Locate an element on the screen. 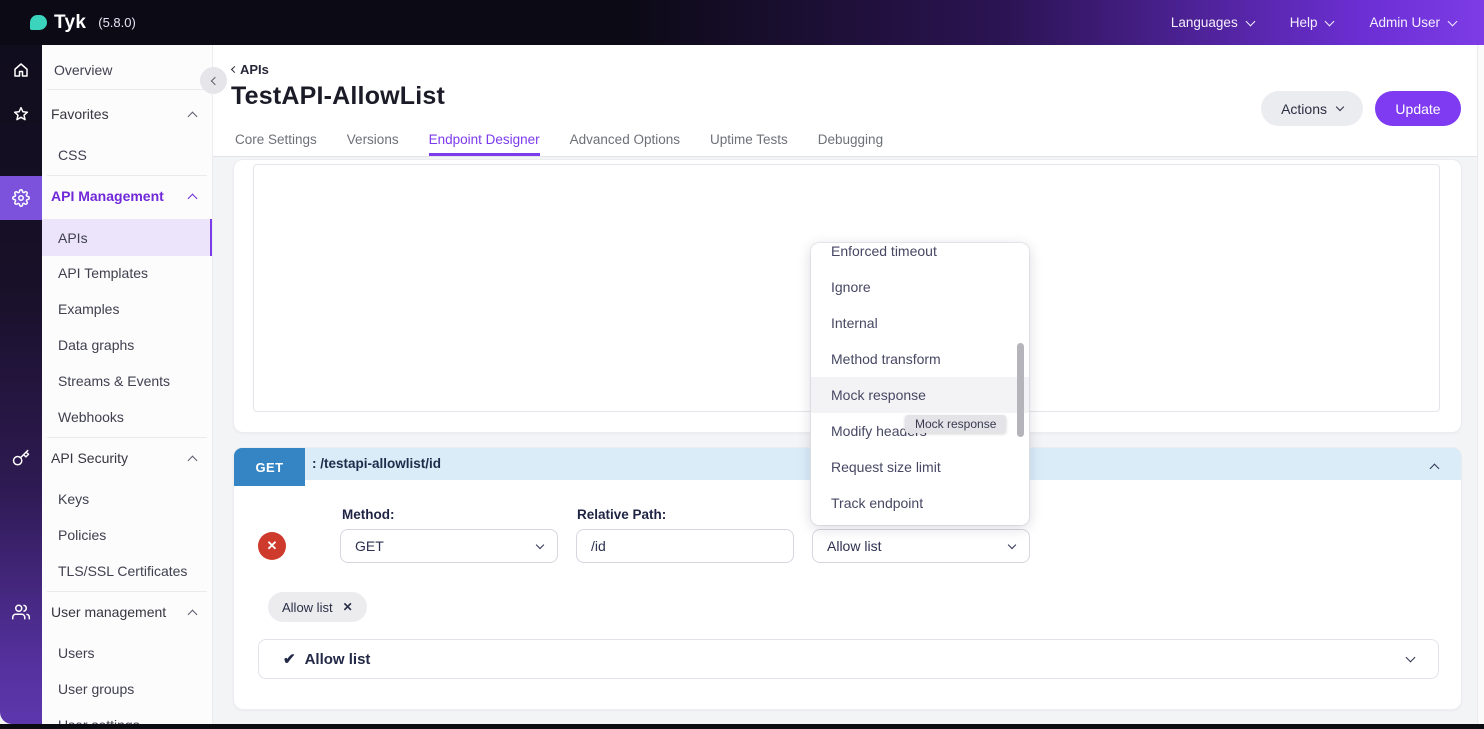  sidebar-item-api-templates: API Templates is located at coordinates (127, 273).